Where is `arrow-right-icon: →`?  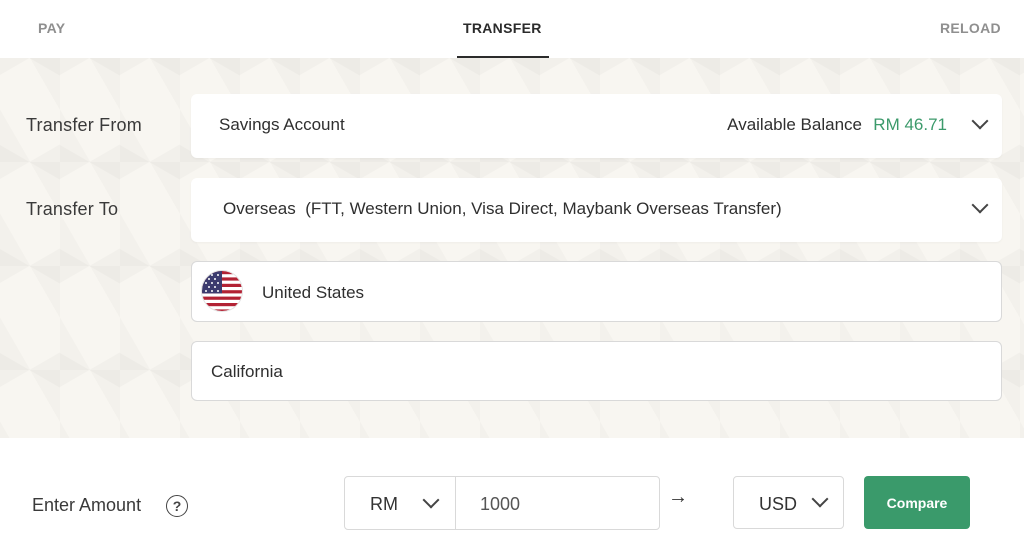
arrow-right-icon: → is located at coordinates (678, 497).